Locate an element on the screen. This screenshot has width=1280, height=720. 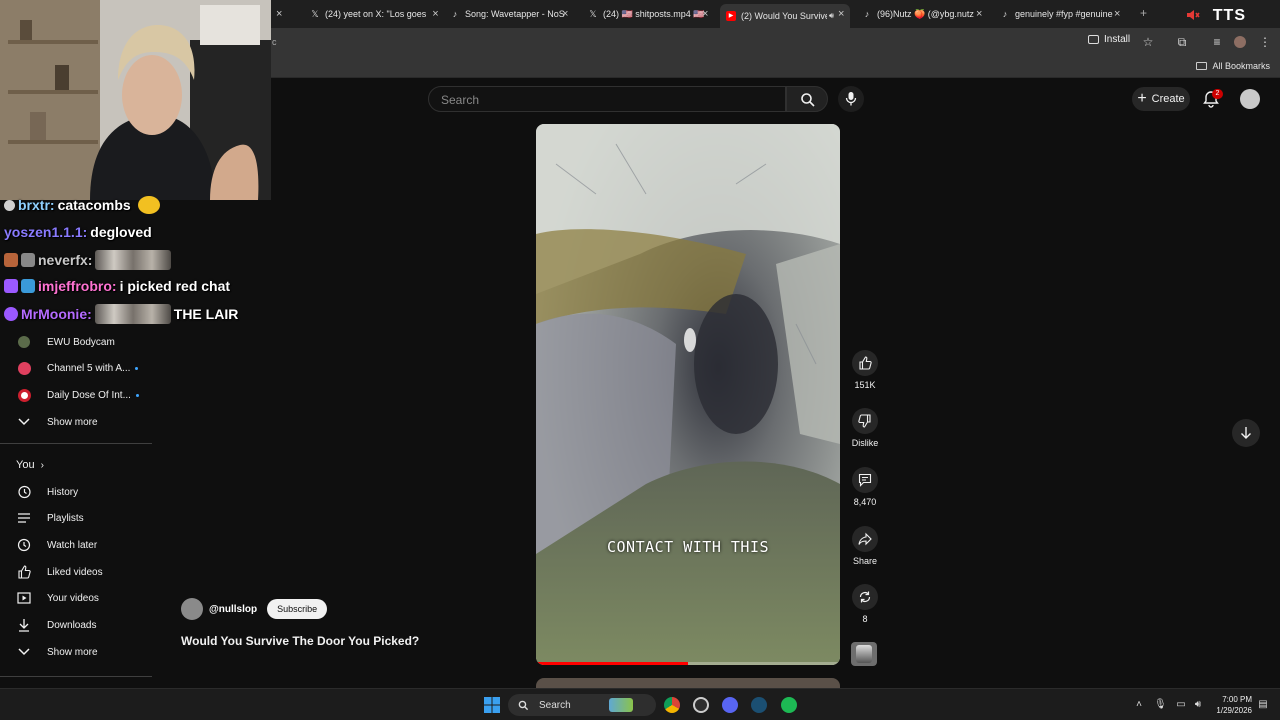
plus-icon: + is located at coordinates (1142, 98).